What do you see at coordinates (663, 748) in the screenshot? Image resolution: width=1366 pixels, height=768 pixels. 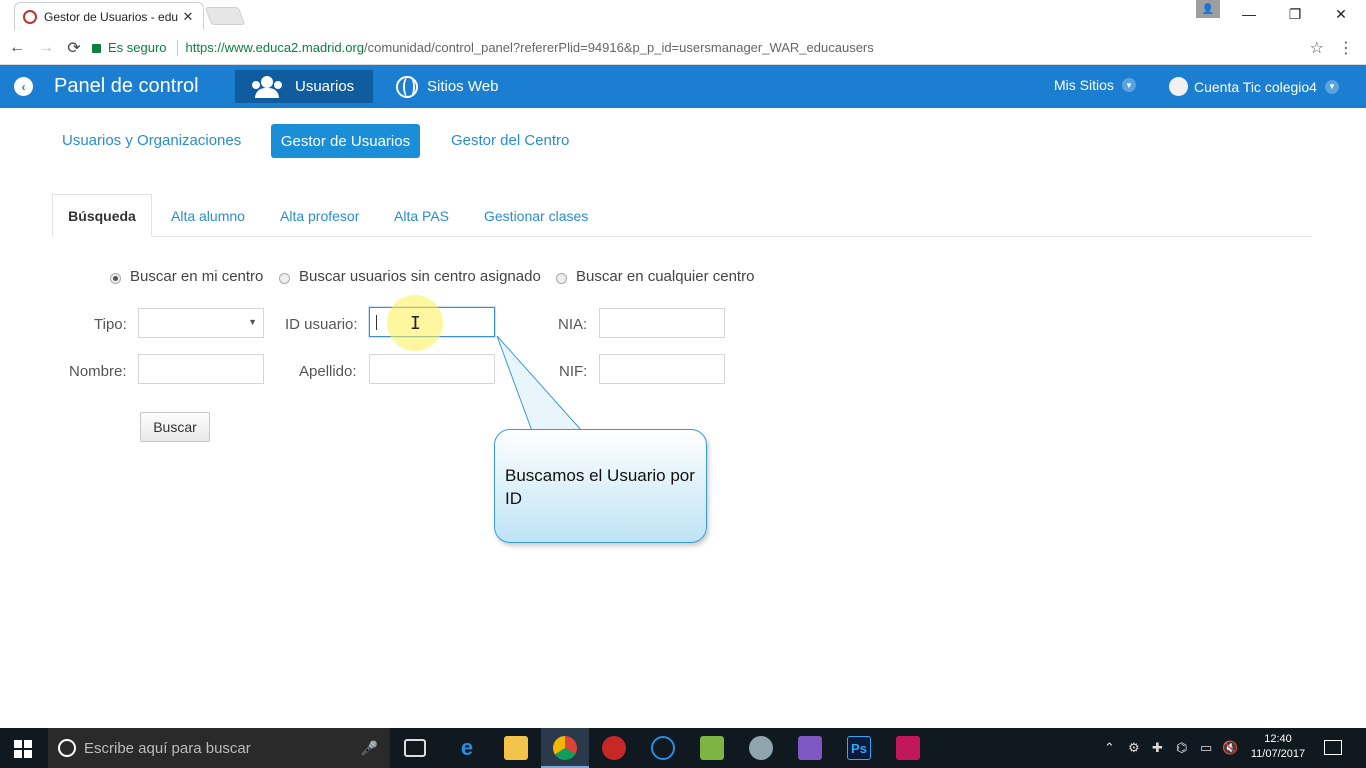 I see `app-sync-icon` at bounding box center [663, 748].